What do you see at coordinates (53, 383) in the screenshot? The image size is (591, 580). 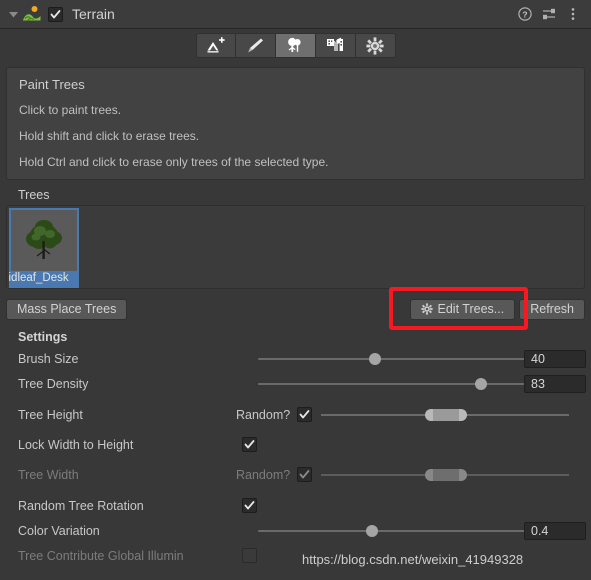 I see `tree-density-label: Tree Density` at bounding box center [53, 383].